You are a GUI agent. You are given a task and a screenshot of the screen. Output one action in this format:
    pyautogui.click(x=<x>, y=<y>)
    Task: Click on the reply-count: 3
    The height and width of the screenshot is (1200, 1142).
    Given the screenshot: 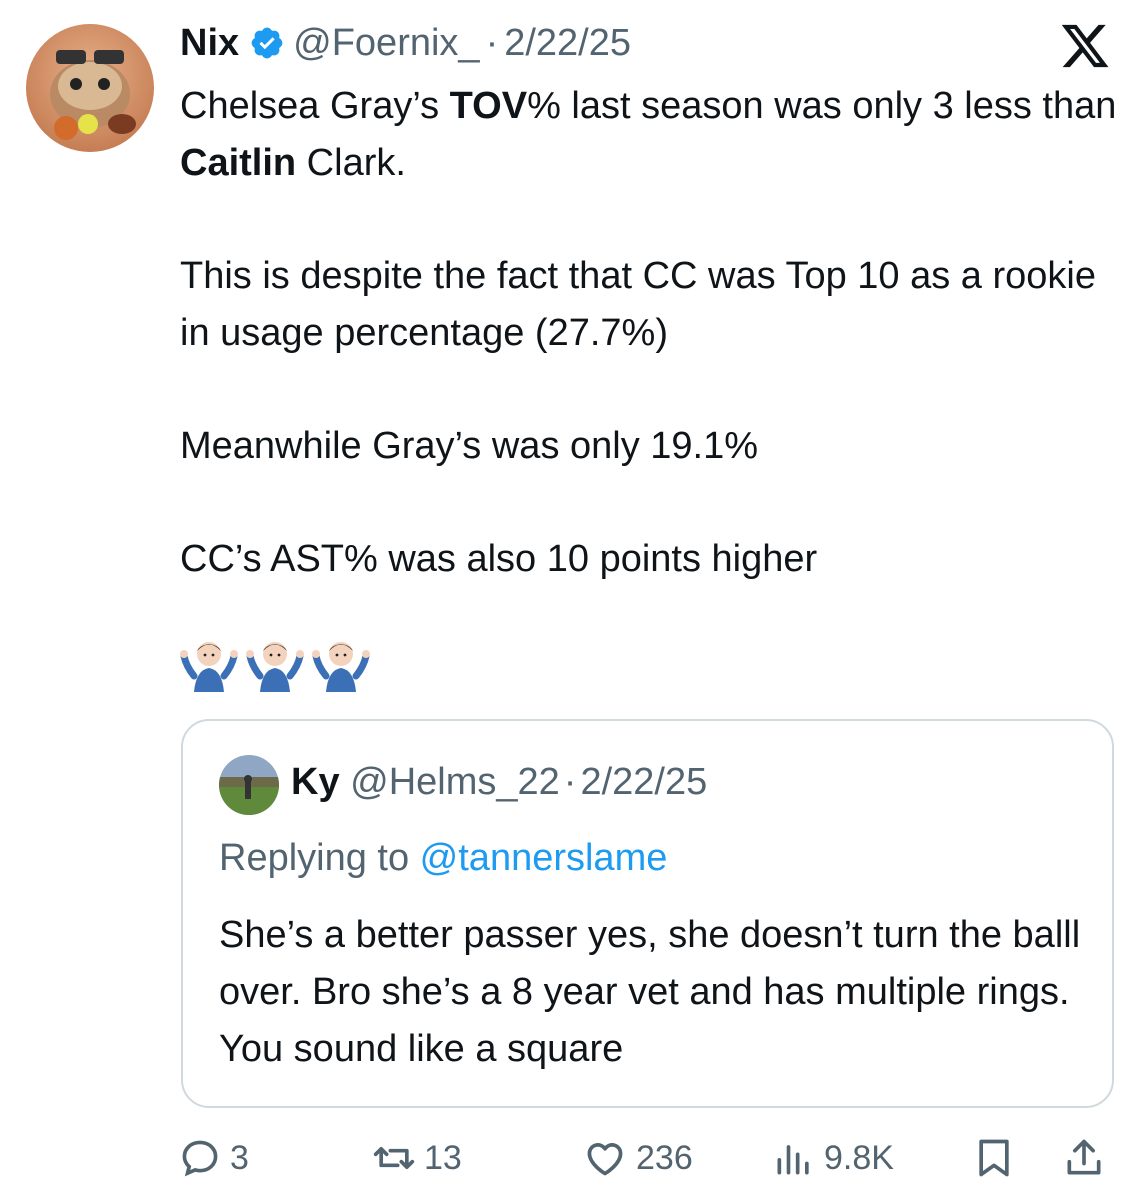 What is the action you would take?
    pyautogui.click(x=239, y=1157)
    